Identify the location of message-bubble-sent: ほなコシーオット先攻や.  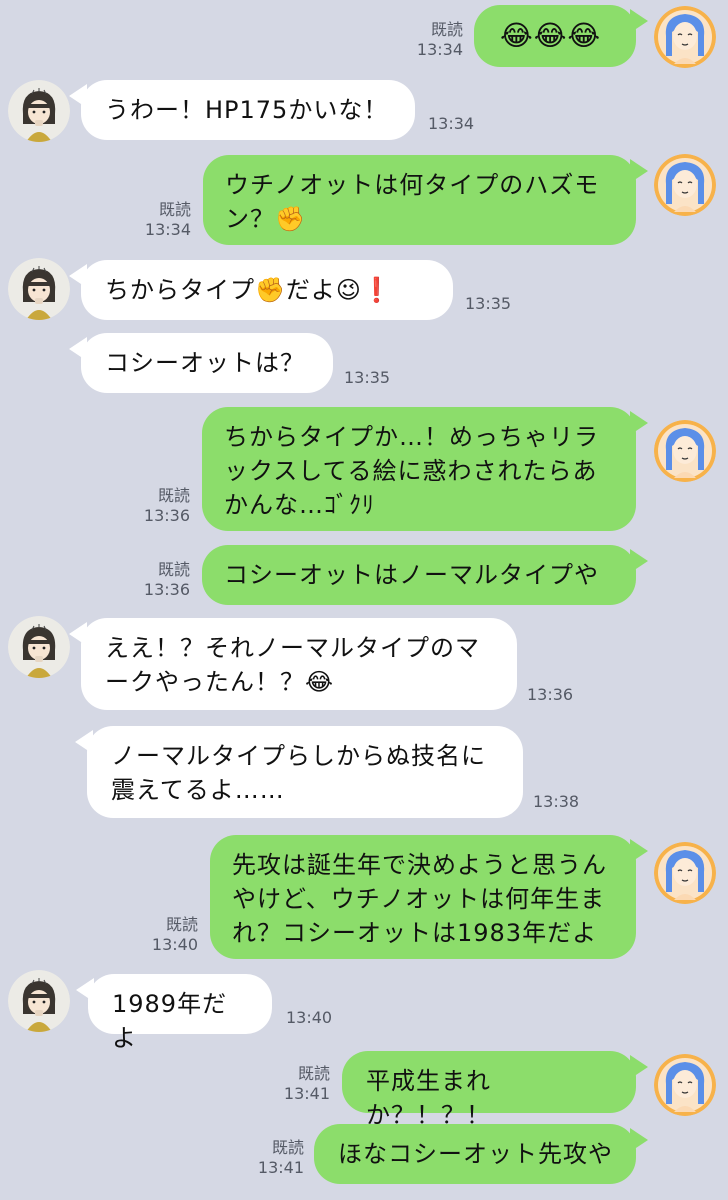
(481, 1154).